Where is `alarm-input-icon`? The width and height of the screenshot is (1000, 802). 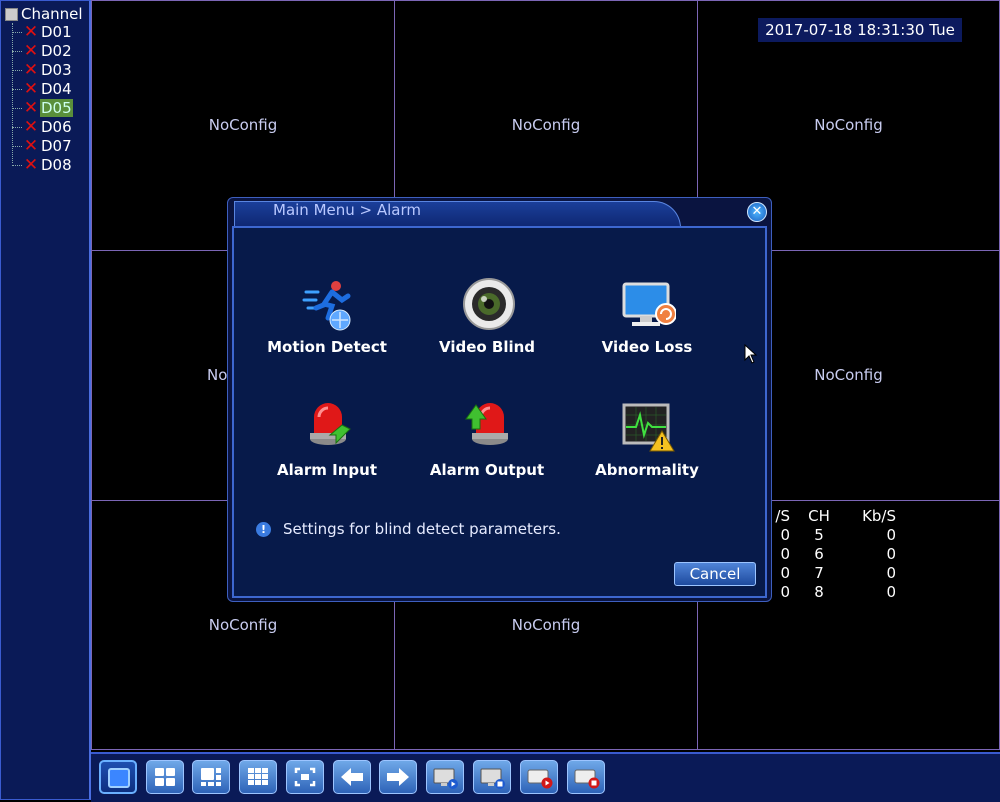 alarm-input-icon is located at coordinates (330, 424).